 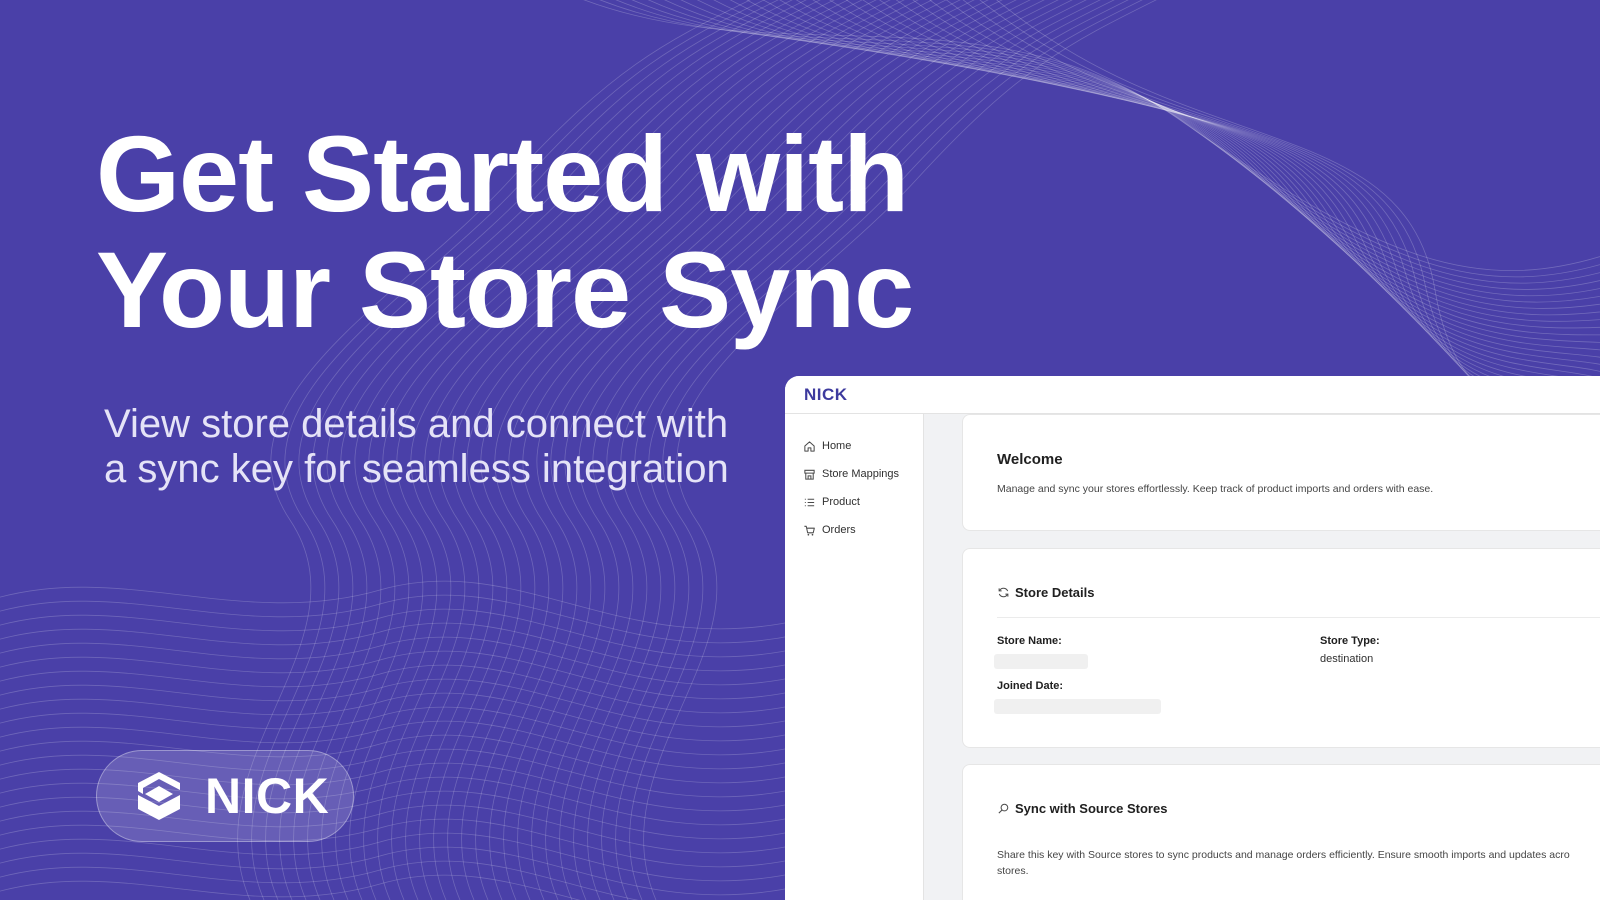 I want to click on app-logo: NICK, so click(x=826, y=395).